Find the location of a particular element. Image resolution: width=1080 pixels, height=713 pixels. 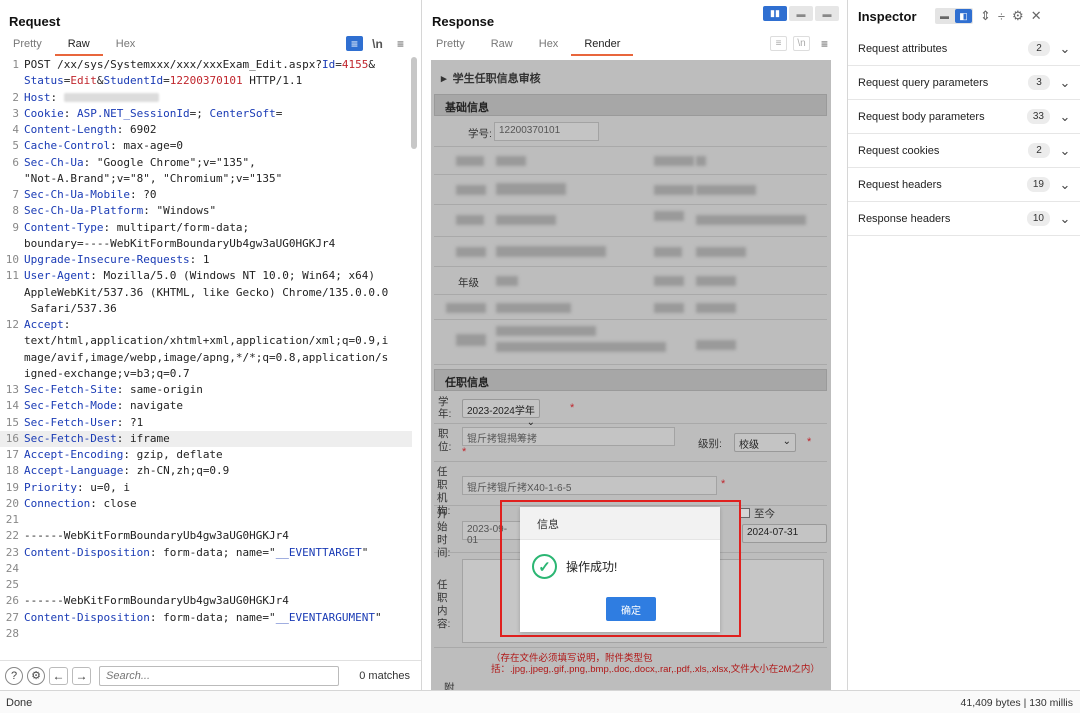

ok-button: 确定 is located at coordinates (631, 609).